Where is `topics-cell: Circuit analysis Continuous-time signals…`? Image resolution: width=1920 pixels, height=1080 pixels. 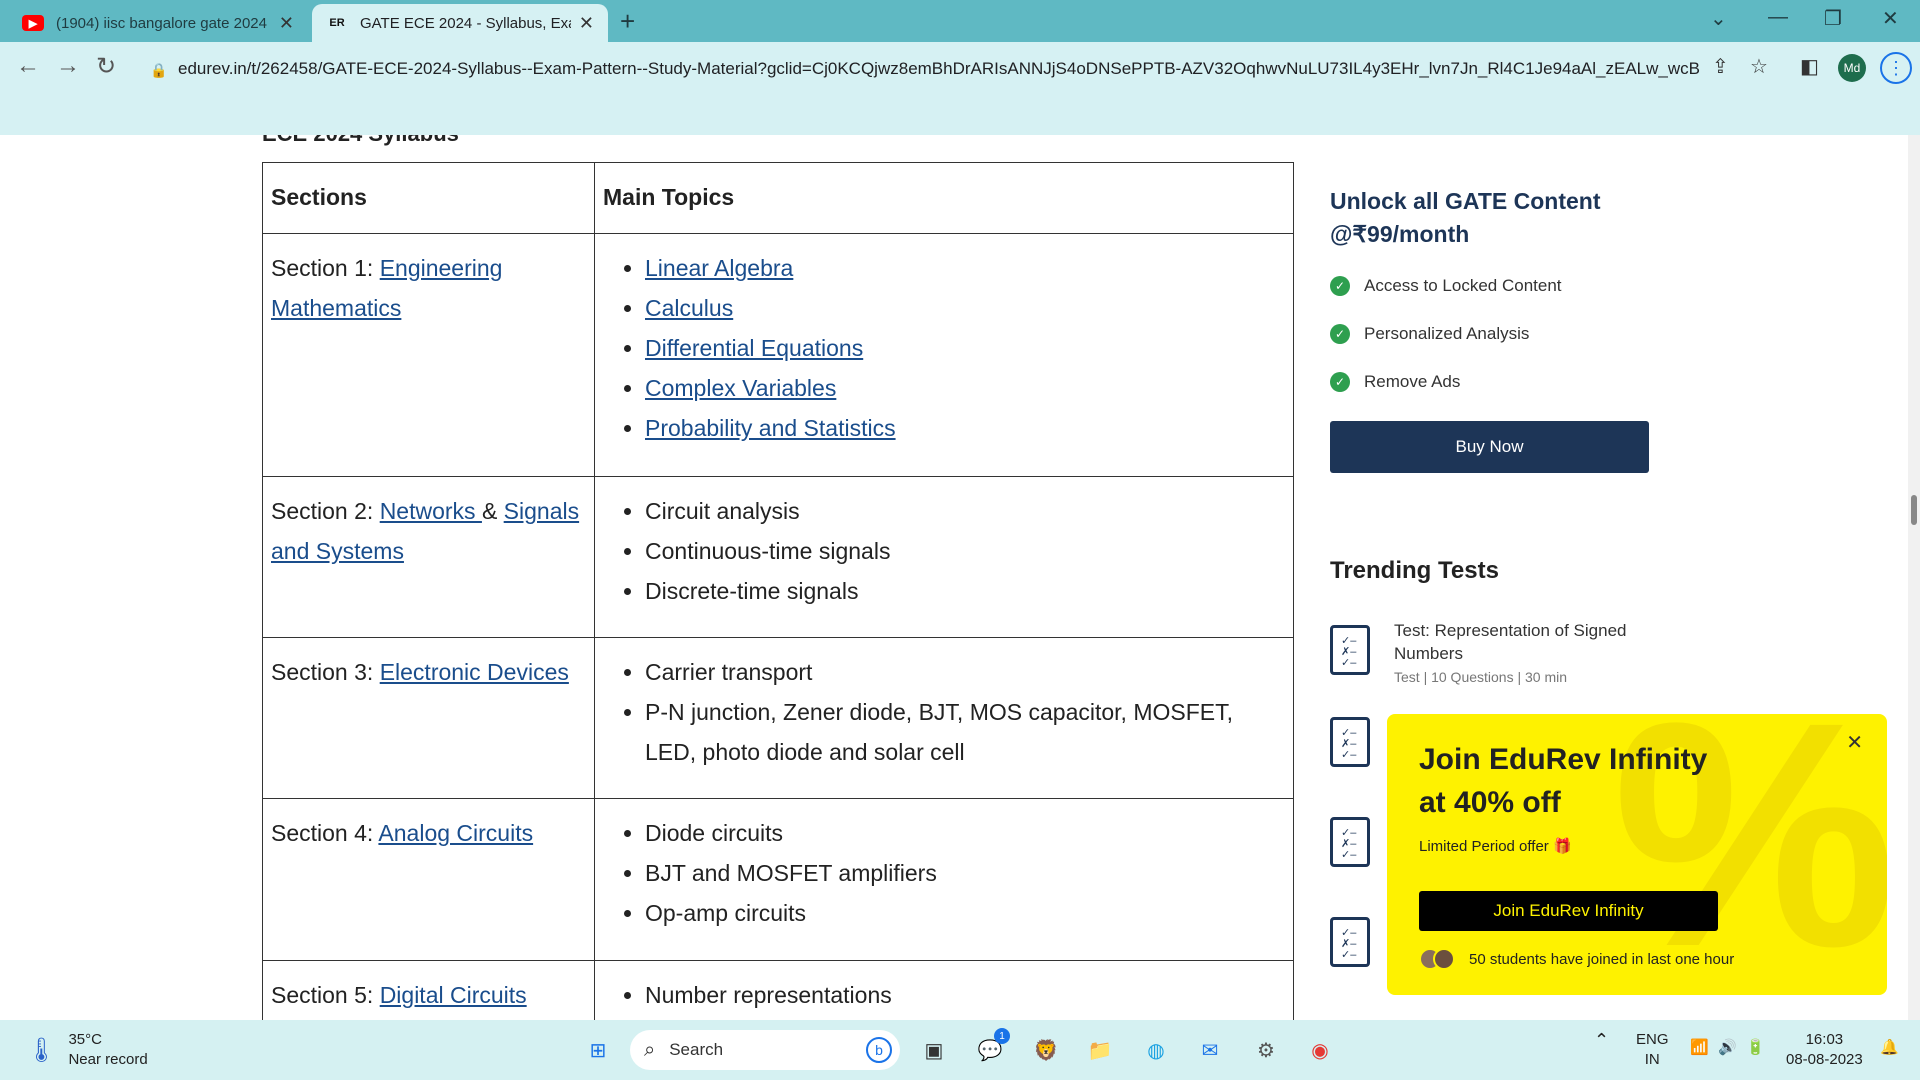
topics-cell: Circuit analysis Continuous-time signals… is located at coordinates (944, 557).